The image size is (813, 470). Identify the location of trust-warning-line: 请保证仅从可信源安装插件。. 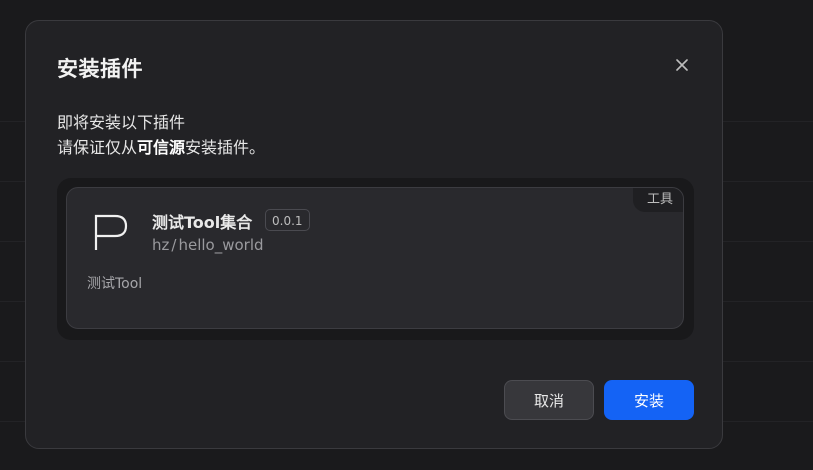
(161, 147).